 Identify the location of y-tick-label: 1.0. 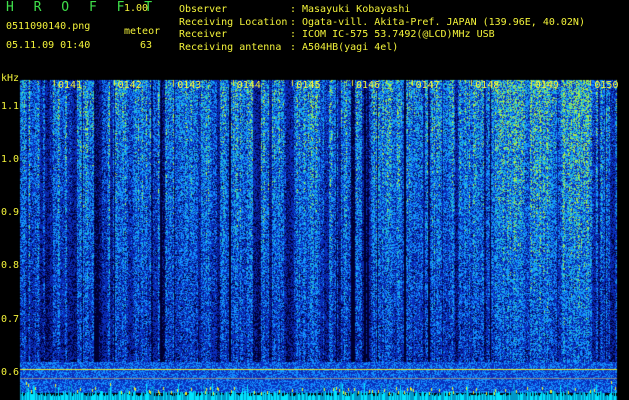
(10, 159).